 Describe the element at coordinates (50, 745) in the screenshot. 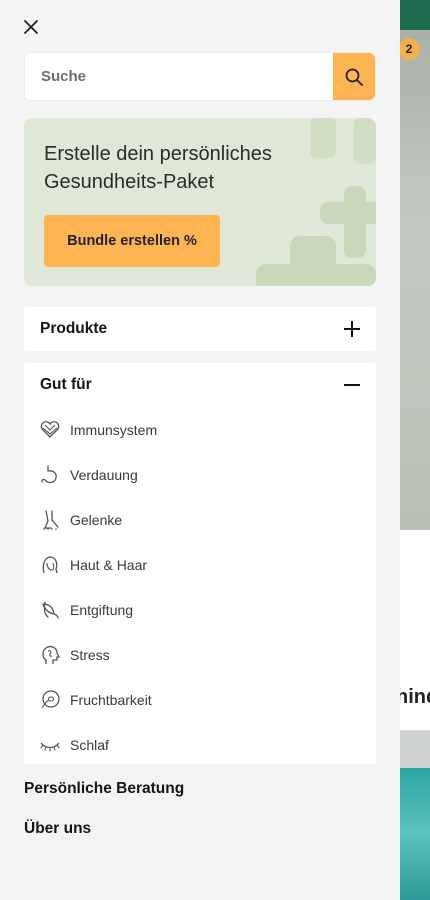

I see `sleep-eye-icon` at that location.